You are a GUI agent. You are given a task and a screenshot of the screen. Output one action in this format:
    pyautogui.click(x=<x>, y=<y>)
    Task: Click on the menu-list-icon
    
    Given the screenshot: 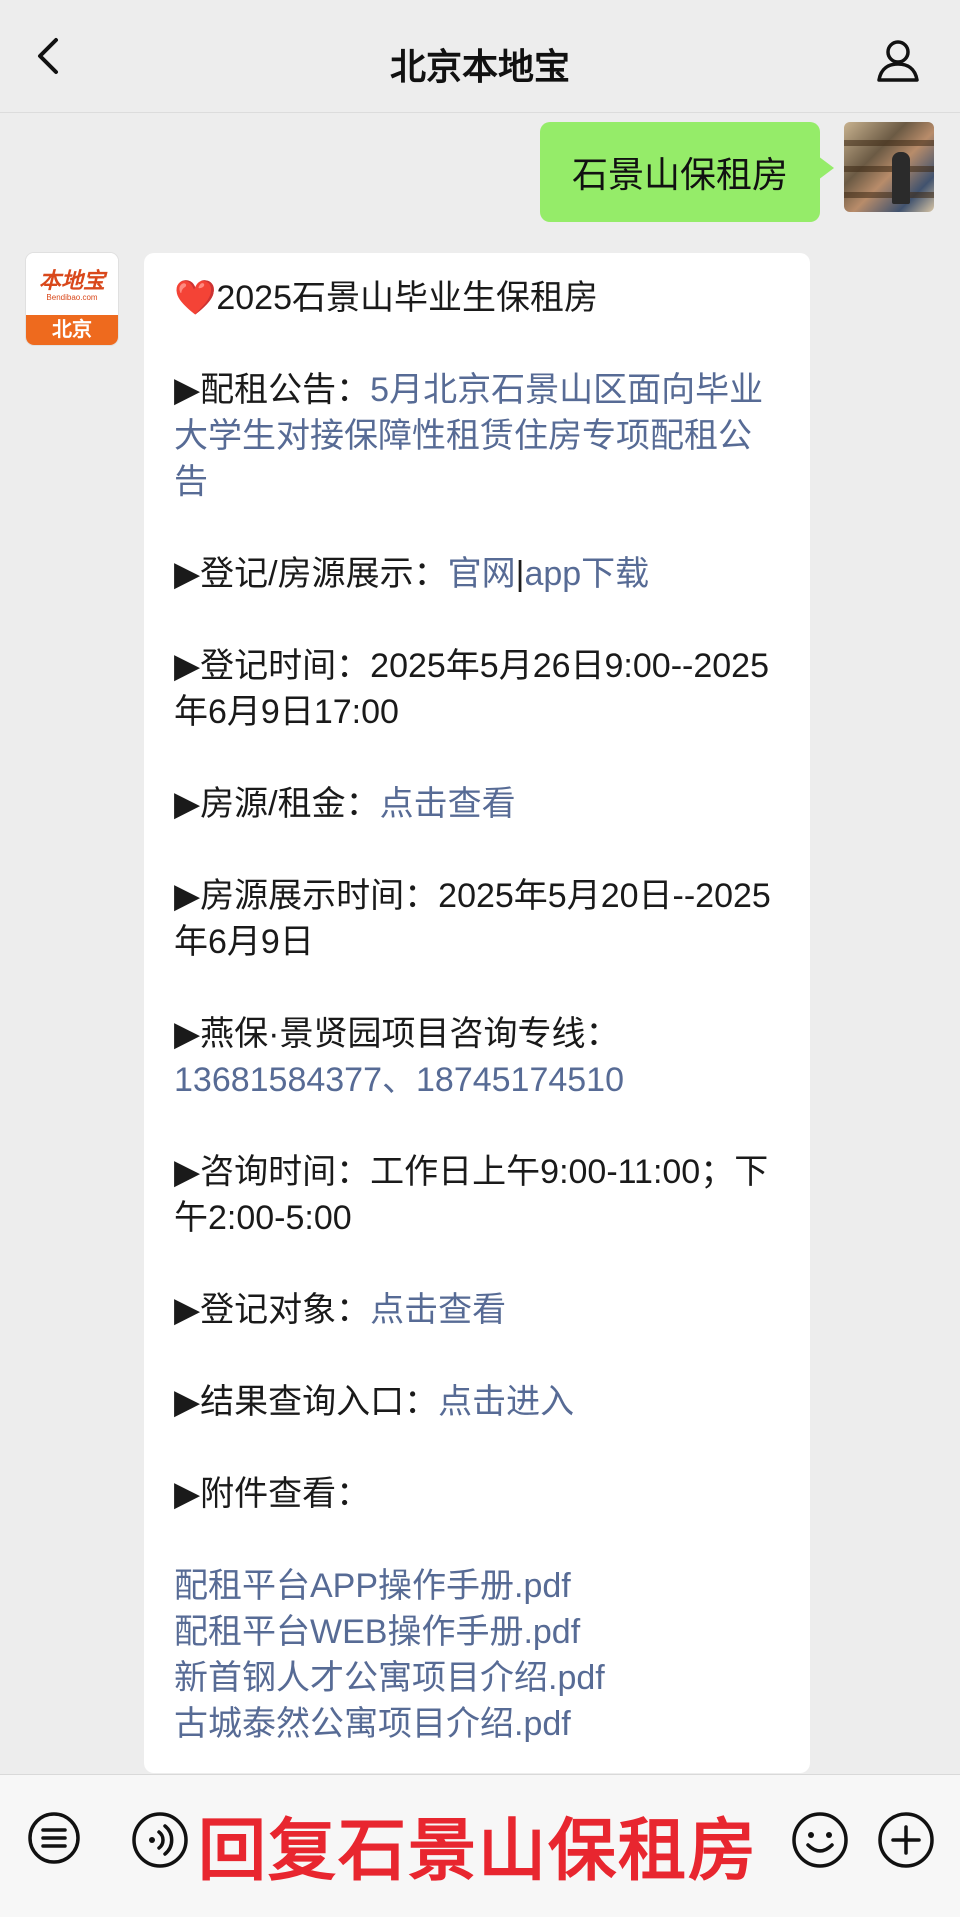 What is the action you would take?
    pyautogui.click(x=54, y=1838)
    